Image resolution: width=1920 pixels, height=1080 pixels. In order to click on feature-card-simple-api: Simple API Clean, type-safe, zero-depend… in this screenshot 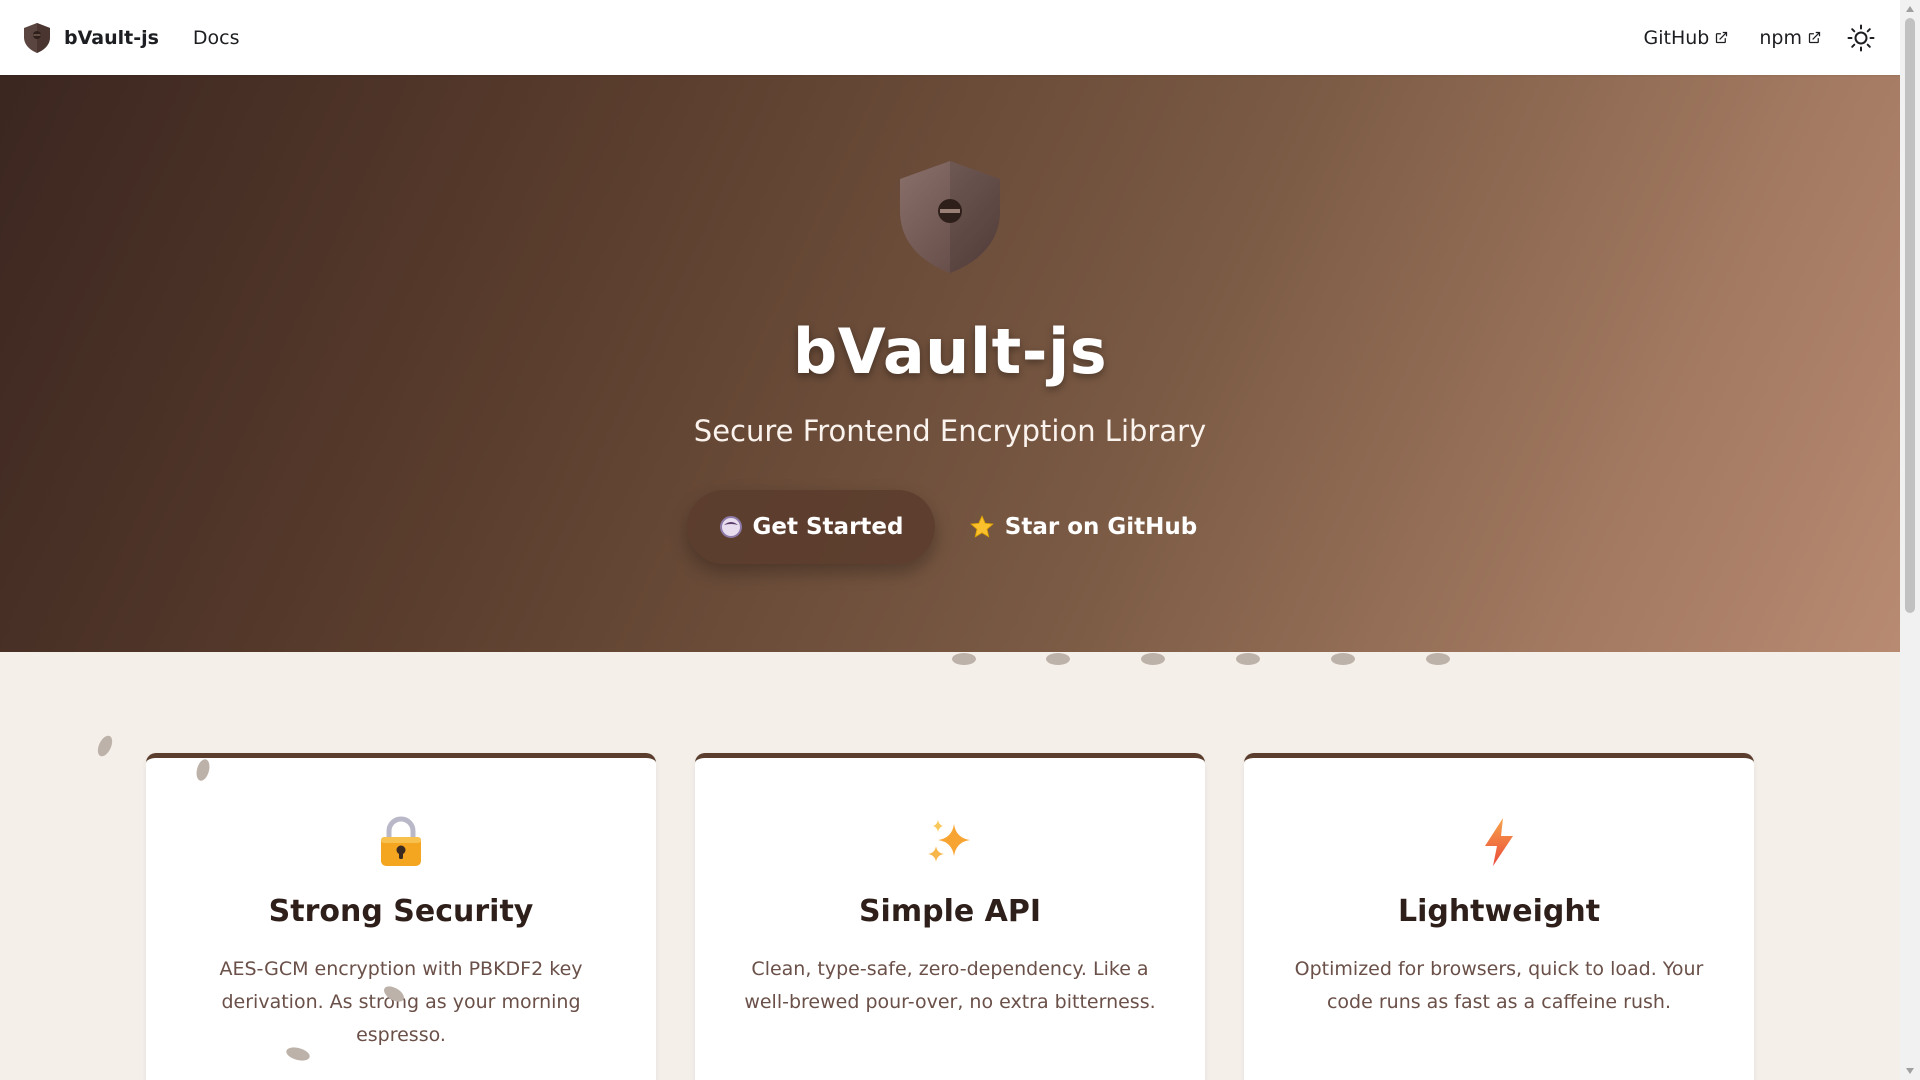, I will do `click(950, 916)`.